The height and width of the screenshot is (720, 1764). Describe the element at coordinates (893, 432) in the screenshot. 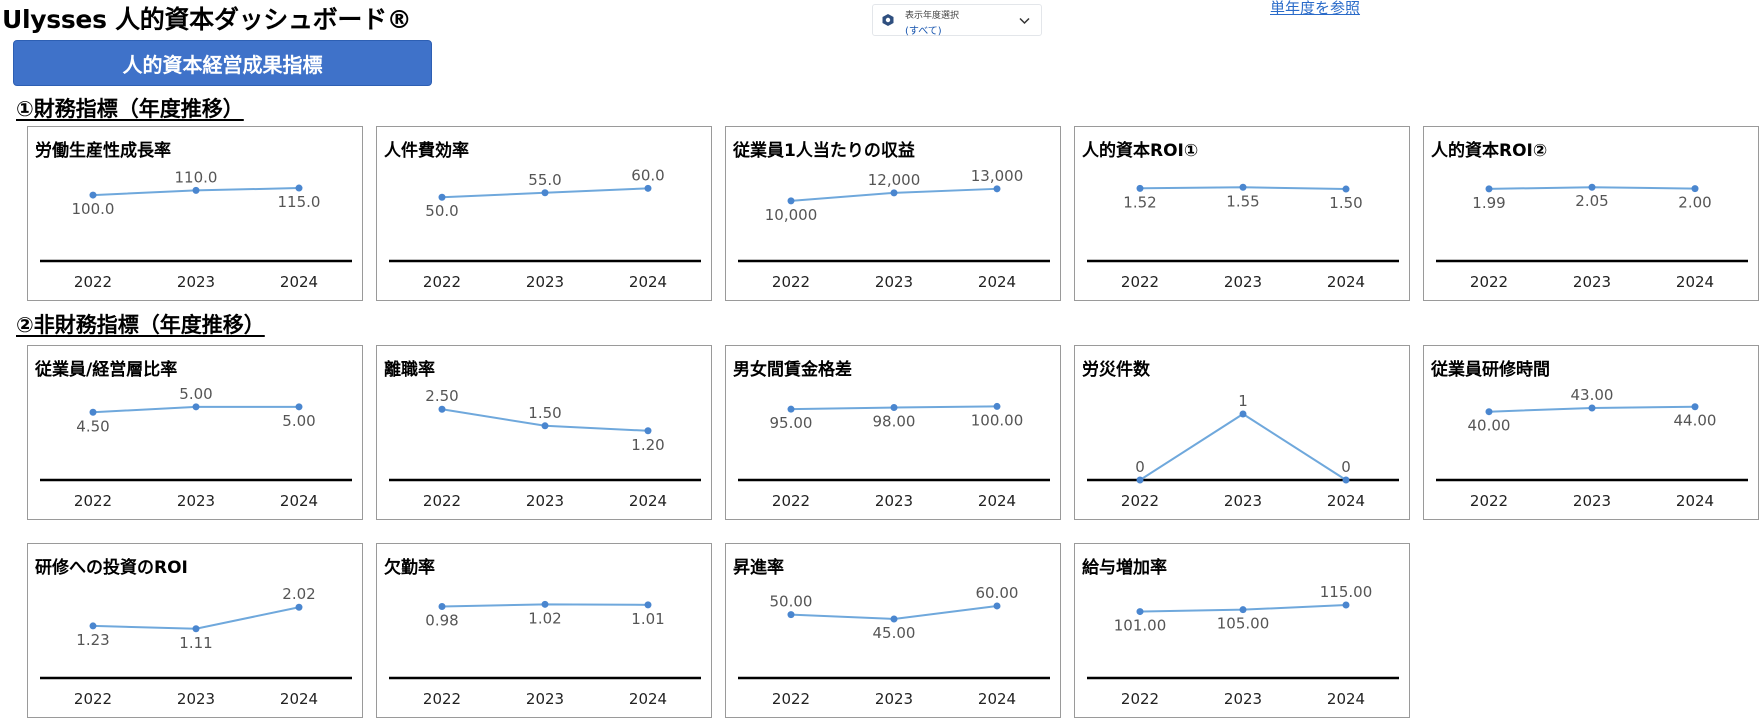

I see `kpi-card: 男女間賃金格差 95.00 98.00 100.00 2022 2023 2024` at that location.